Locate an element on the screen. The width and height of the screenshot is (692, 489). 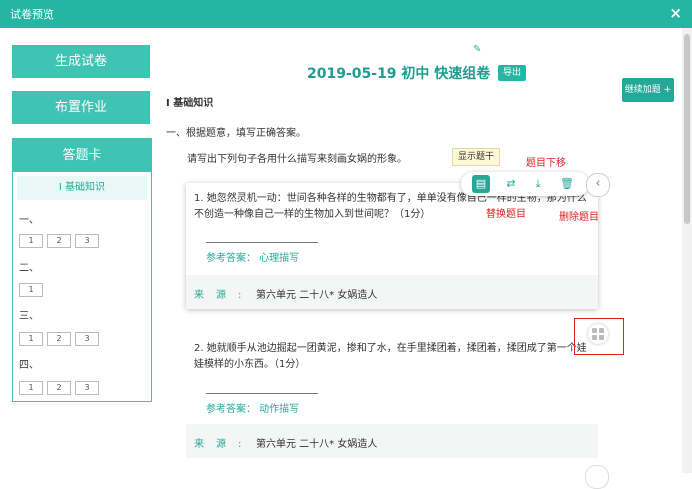
show-stem-button: 显示题干 is located at coordinates (476, 157).